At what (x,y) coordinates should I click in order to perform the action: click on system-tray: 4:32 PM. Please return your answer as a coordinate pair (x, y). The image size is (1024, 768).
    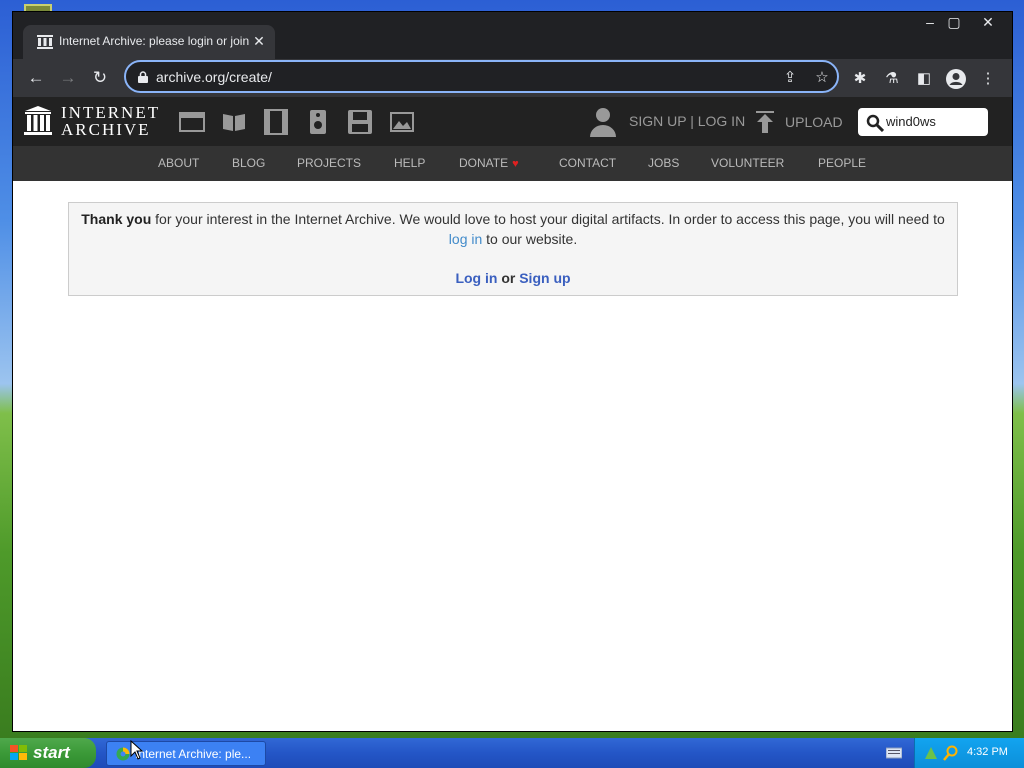
    Looking at the image, I should click on (969, 753).